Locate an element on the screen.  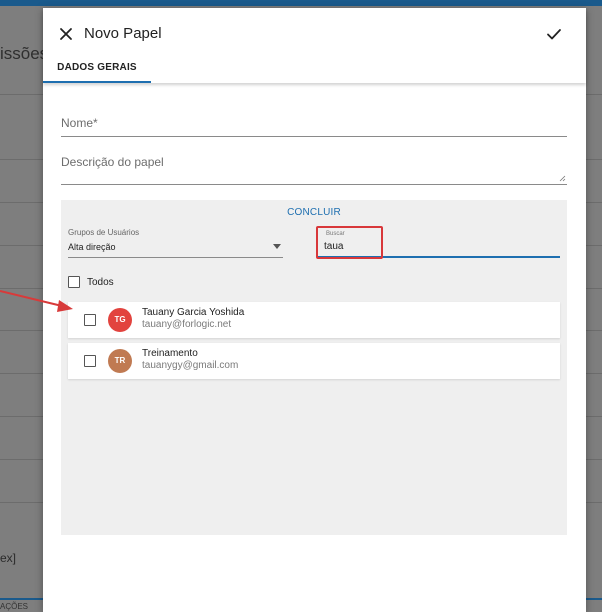
check-icon is located at coordinates (554, 34).